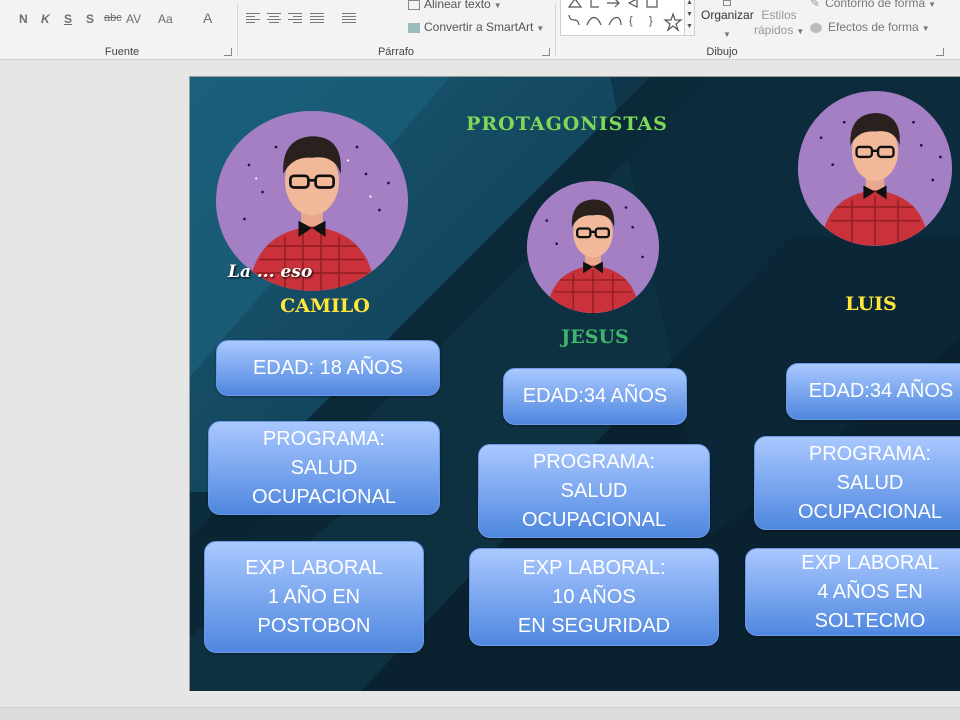 The image size is (960, 720). What do you see at coordinates (816, 27) in the screenshot?
I see `shape-effects-icon` at bounding box center [816, 27].